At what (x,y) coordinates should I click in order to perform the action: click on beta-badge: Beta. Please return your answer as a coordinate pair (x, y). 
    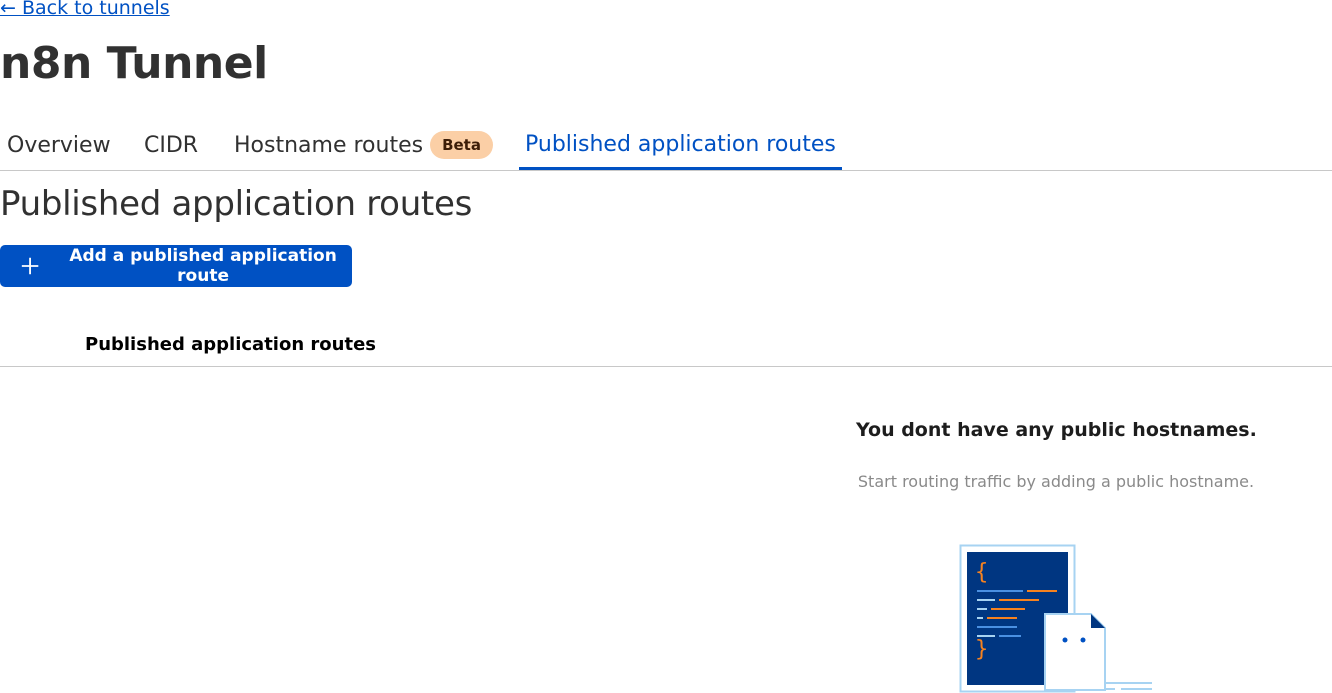
    Looking at the image, I should click on (461, 145).